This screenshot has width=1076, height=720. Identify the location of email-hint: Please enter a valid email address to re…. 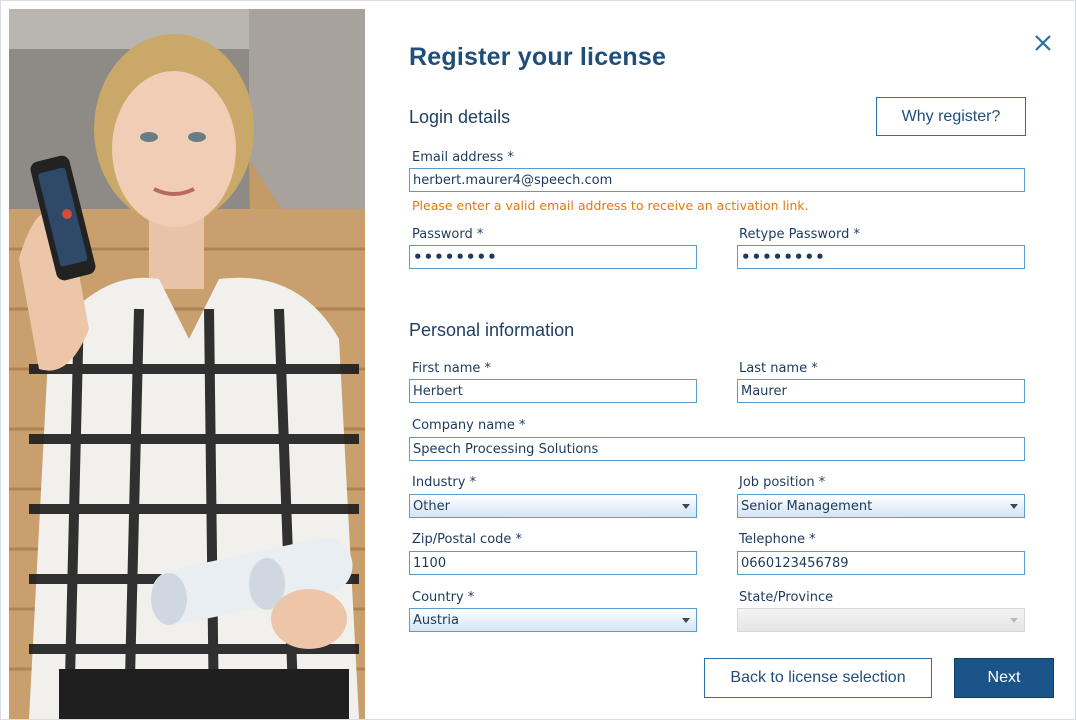
(610, 205).